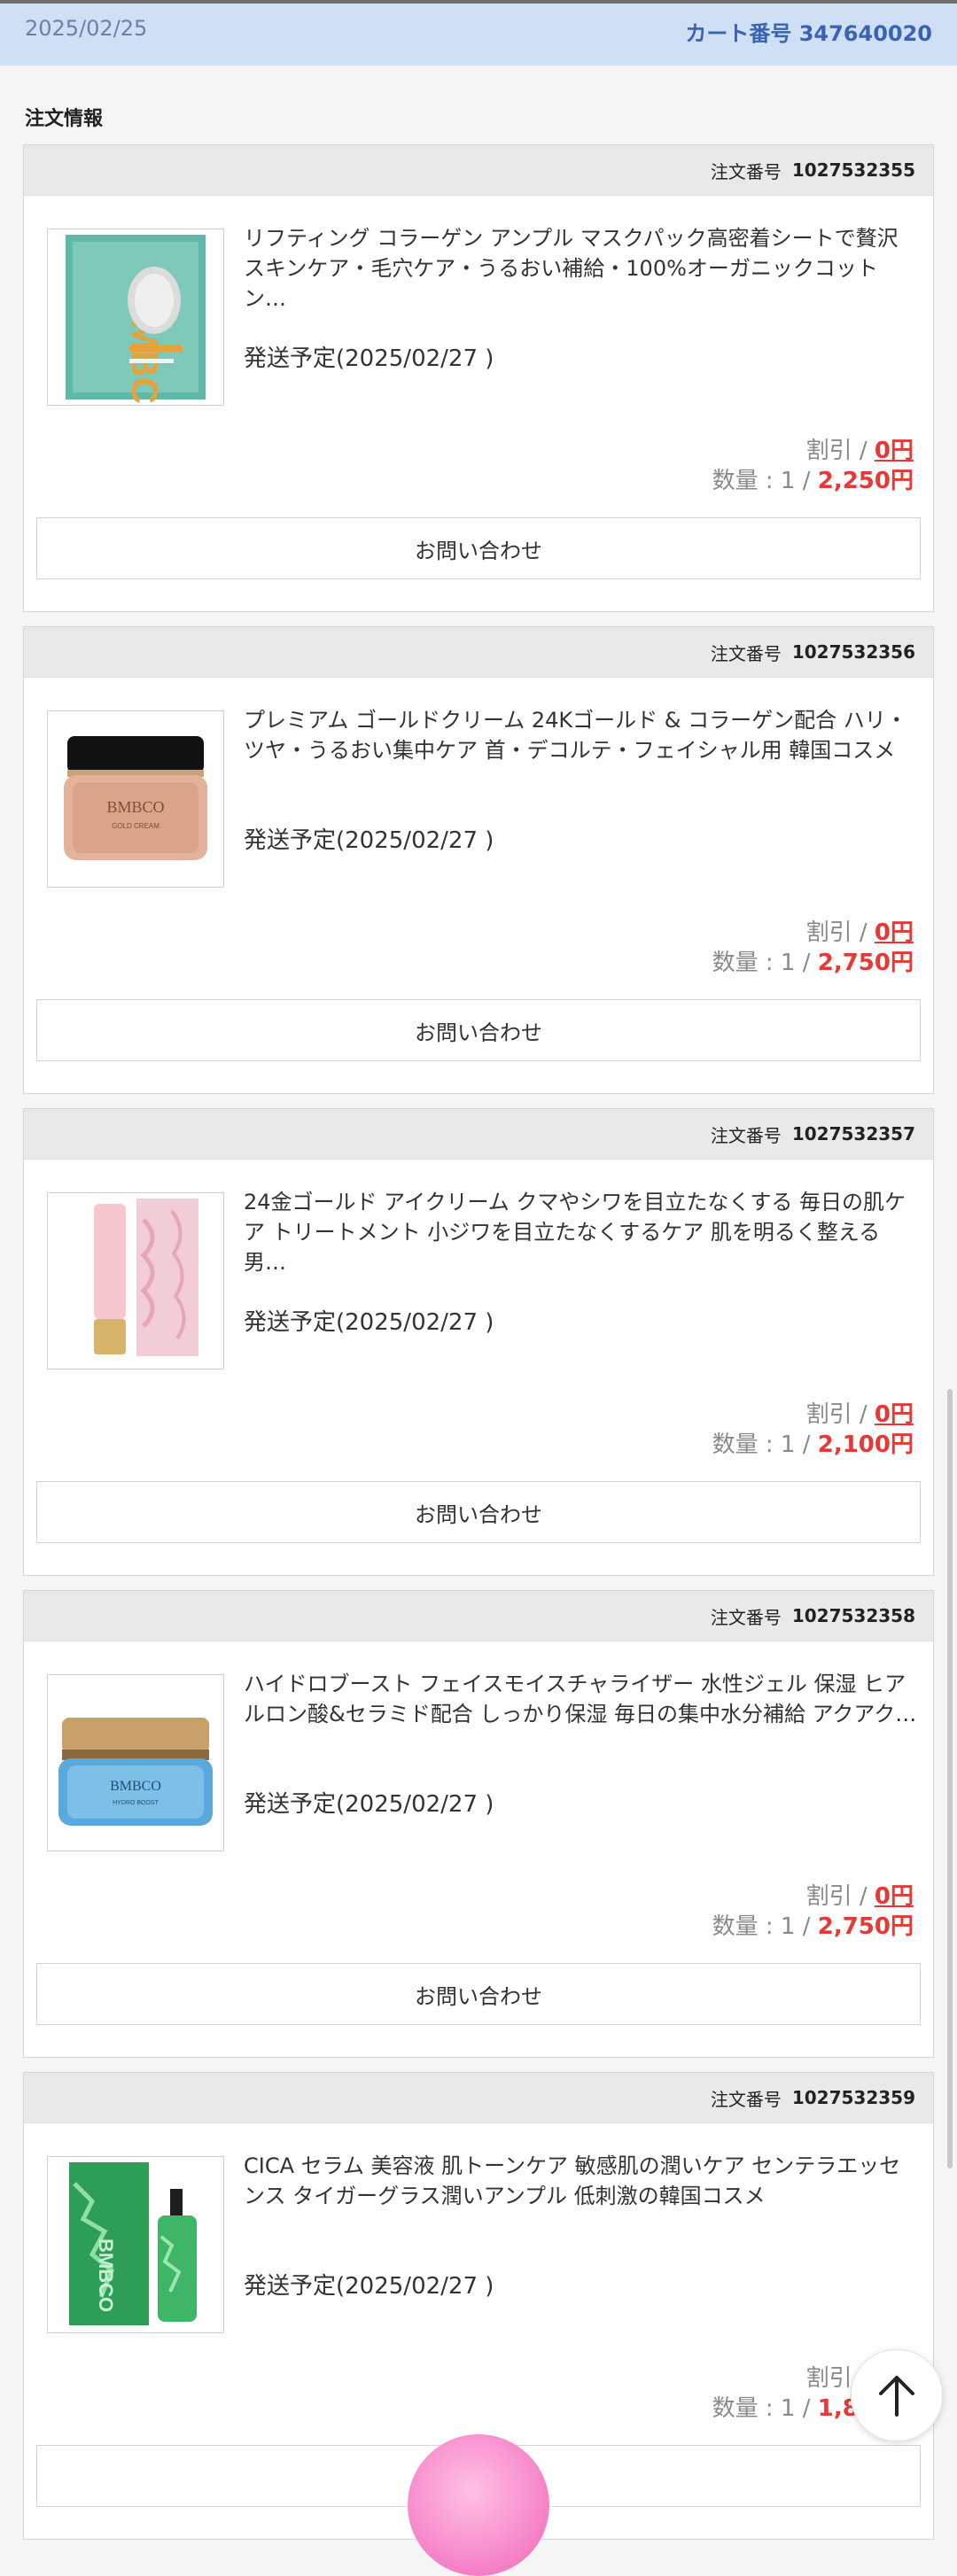  Describe the element at coordinates (478, 170) in the screenshot. I see `order-card-header: 注文番号 1027532355` at that location.